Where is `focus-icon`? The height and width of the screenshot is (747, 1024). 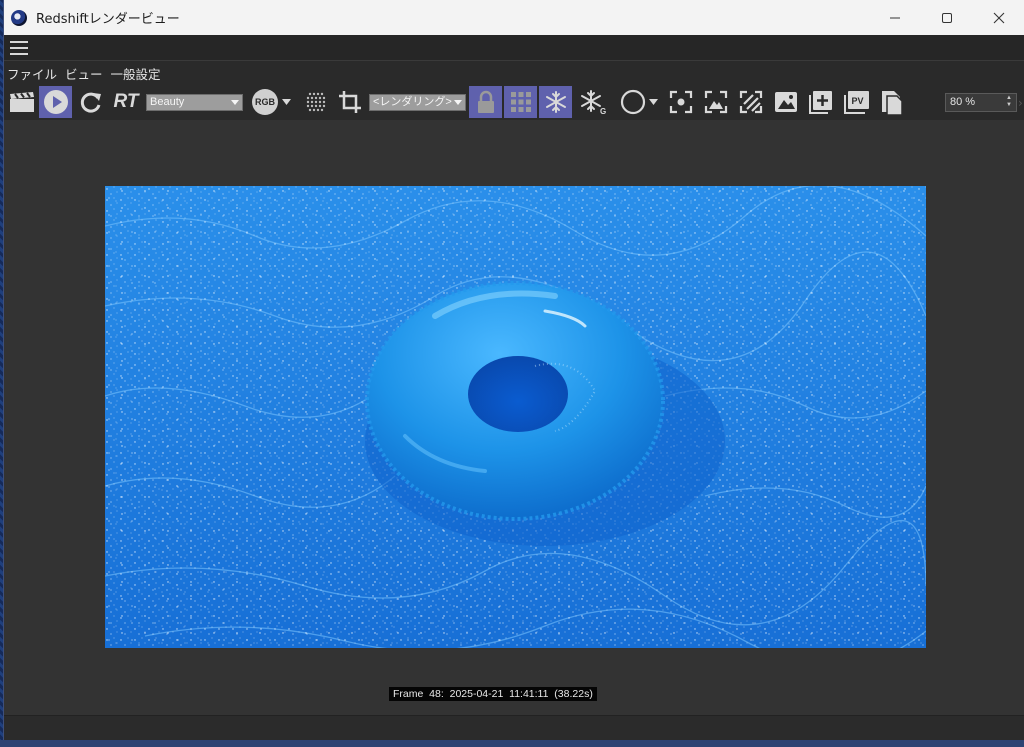
focus-icon is located at coordinates (681, 102).